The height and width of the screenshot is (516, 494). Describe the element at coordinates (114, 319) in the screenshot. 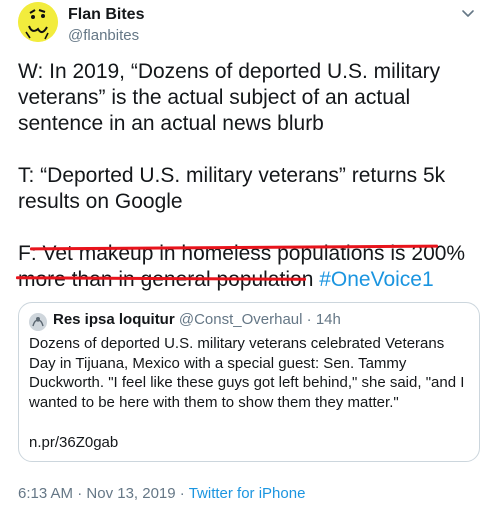

I see `quote-author-name: Res ipsa loquitur` at that location.